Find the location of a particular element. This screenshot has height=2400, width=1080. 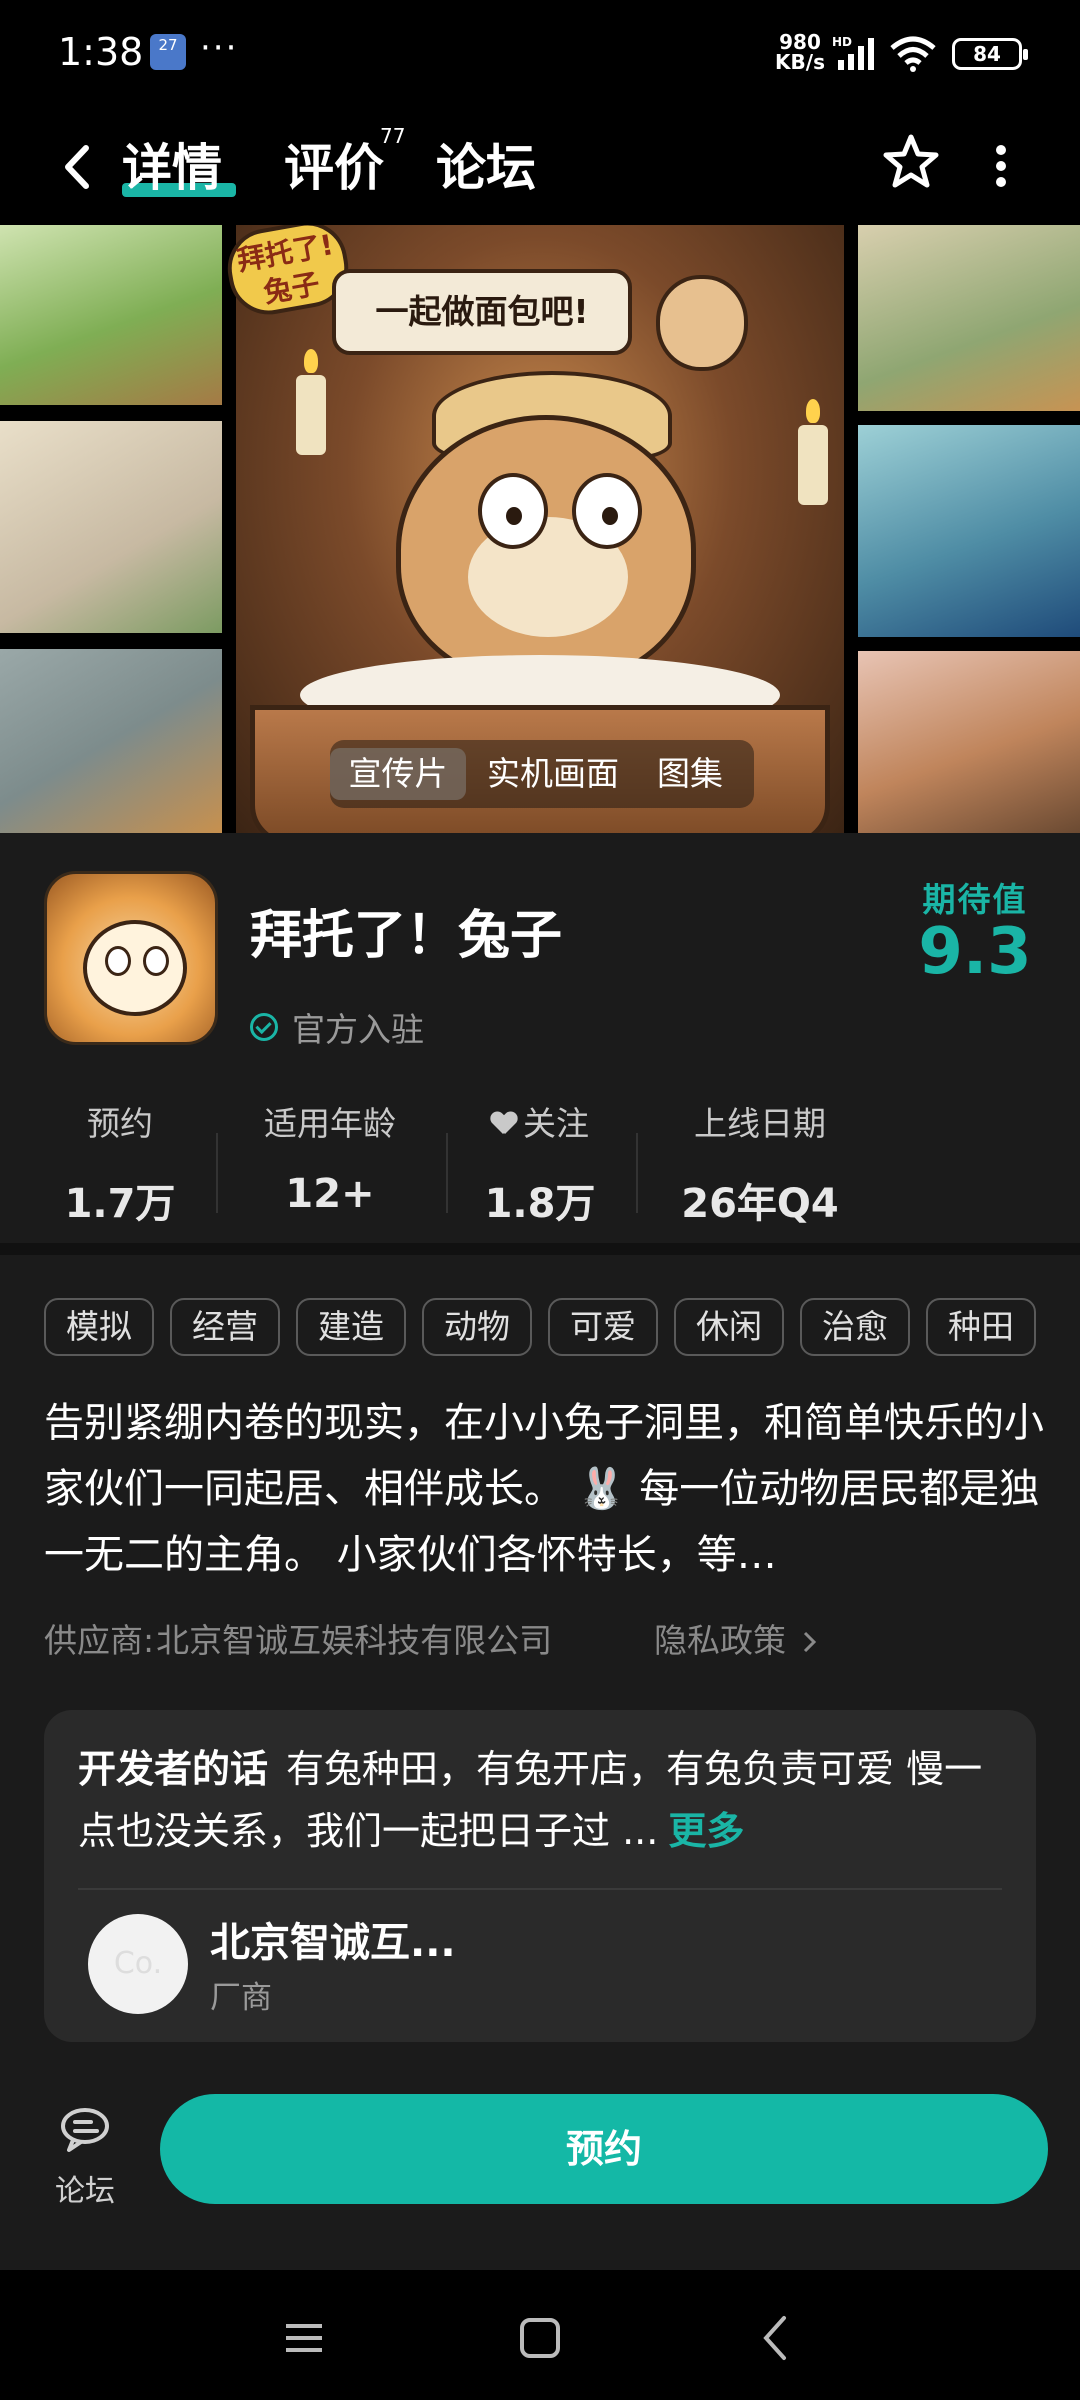

tag-list: 模拟 经营 建造 动物 可爱 休闲 治愈 种田 is located at coordinates (562, 1329).